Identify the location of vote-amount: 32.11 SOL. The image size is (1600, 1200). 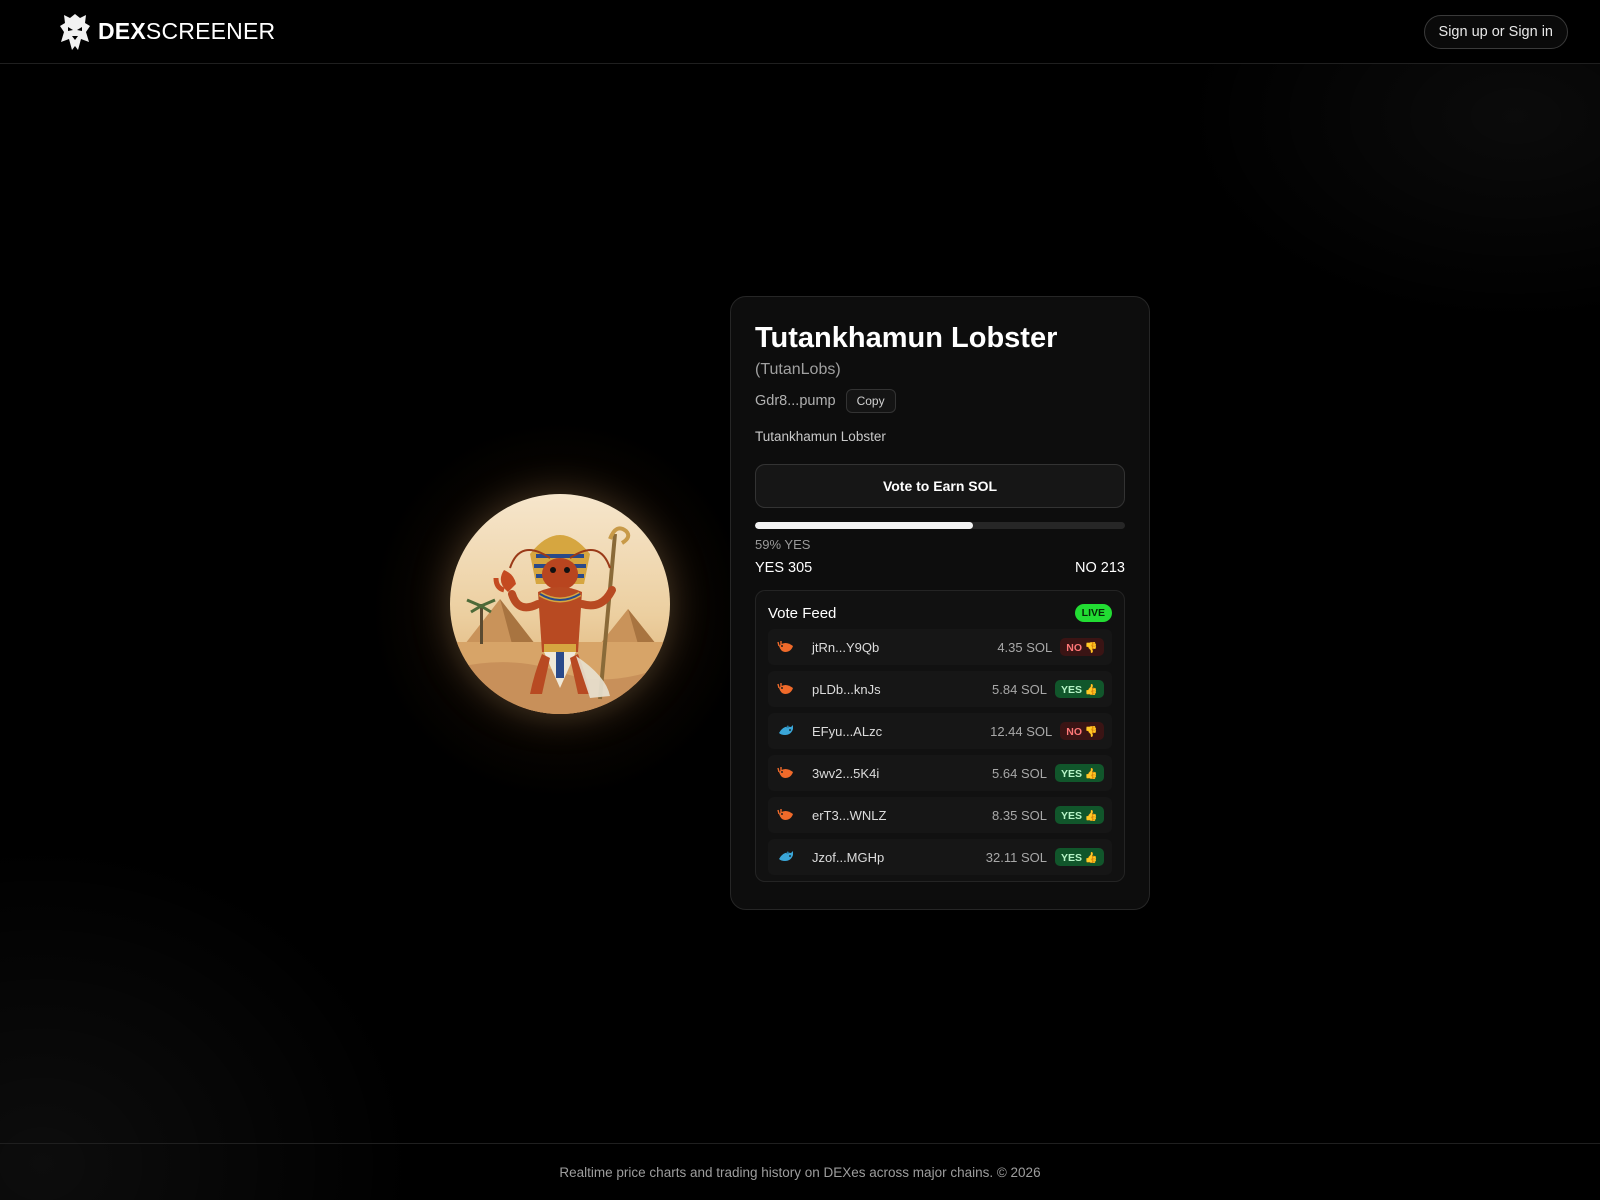
(1016, 857).